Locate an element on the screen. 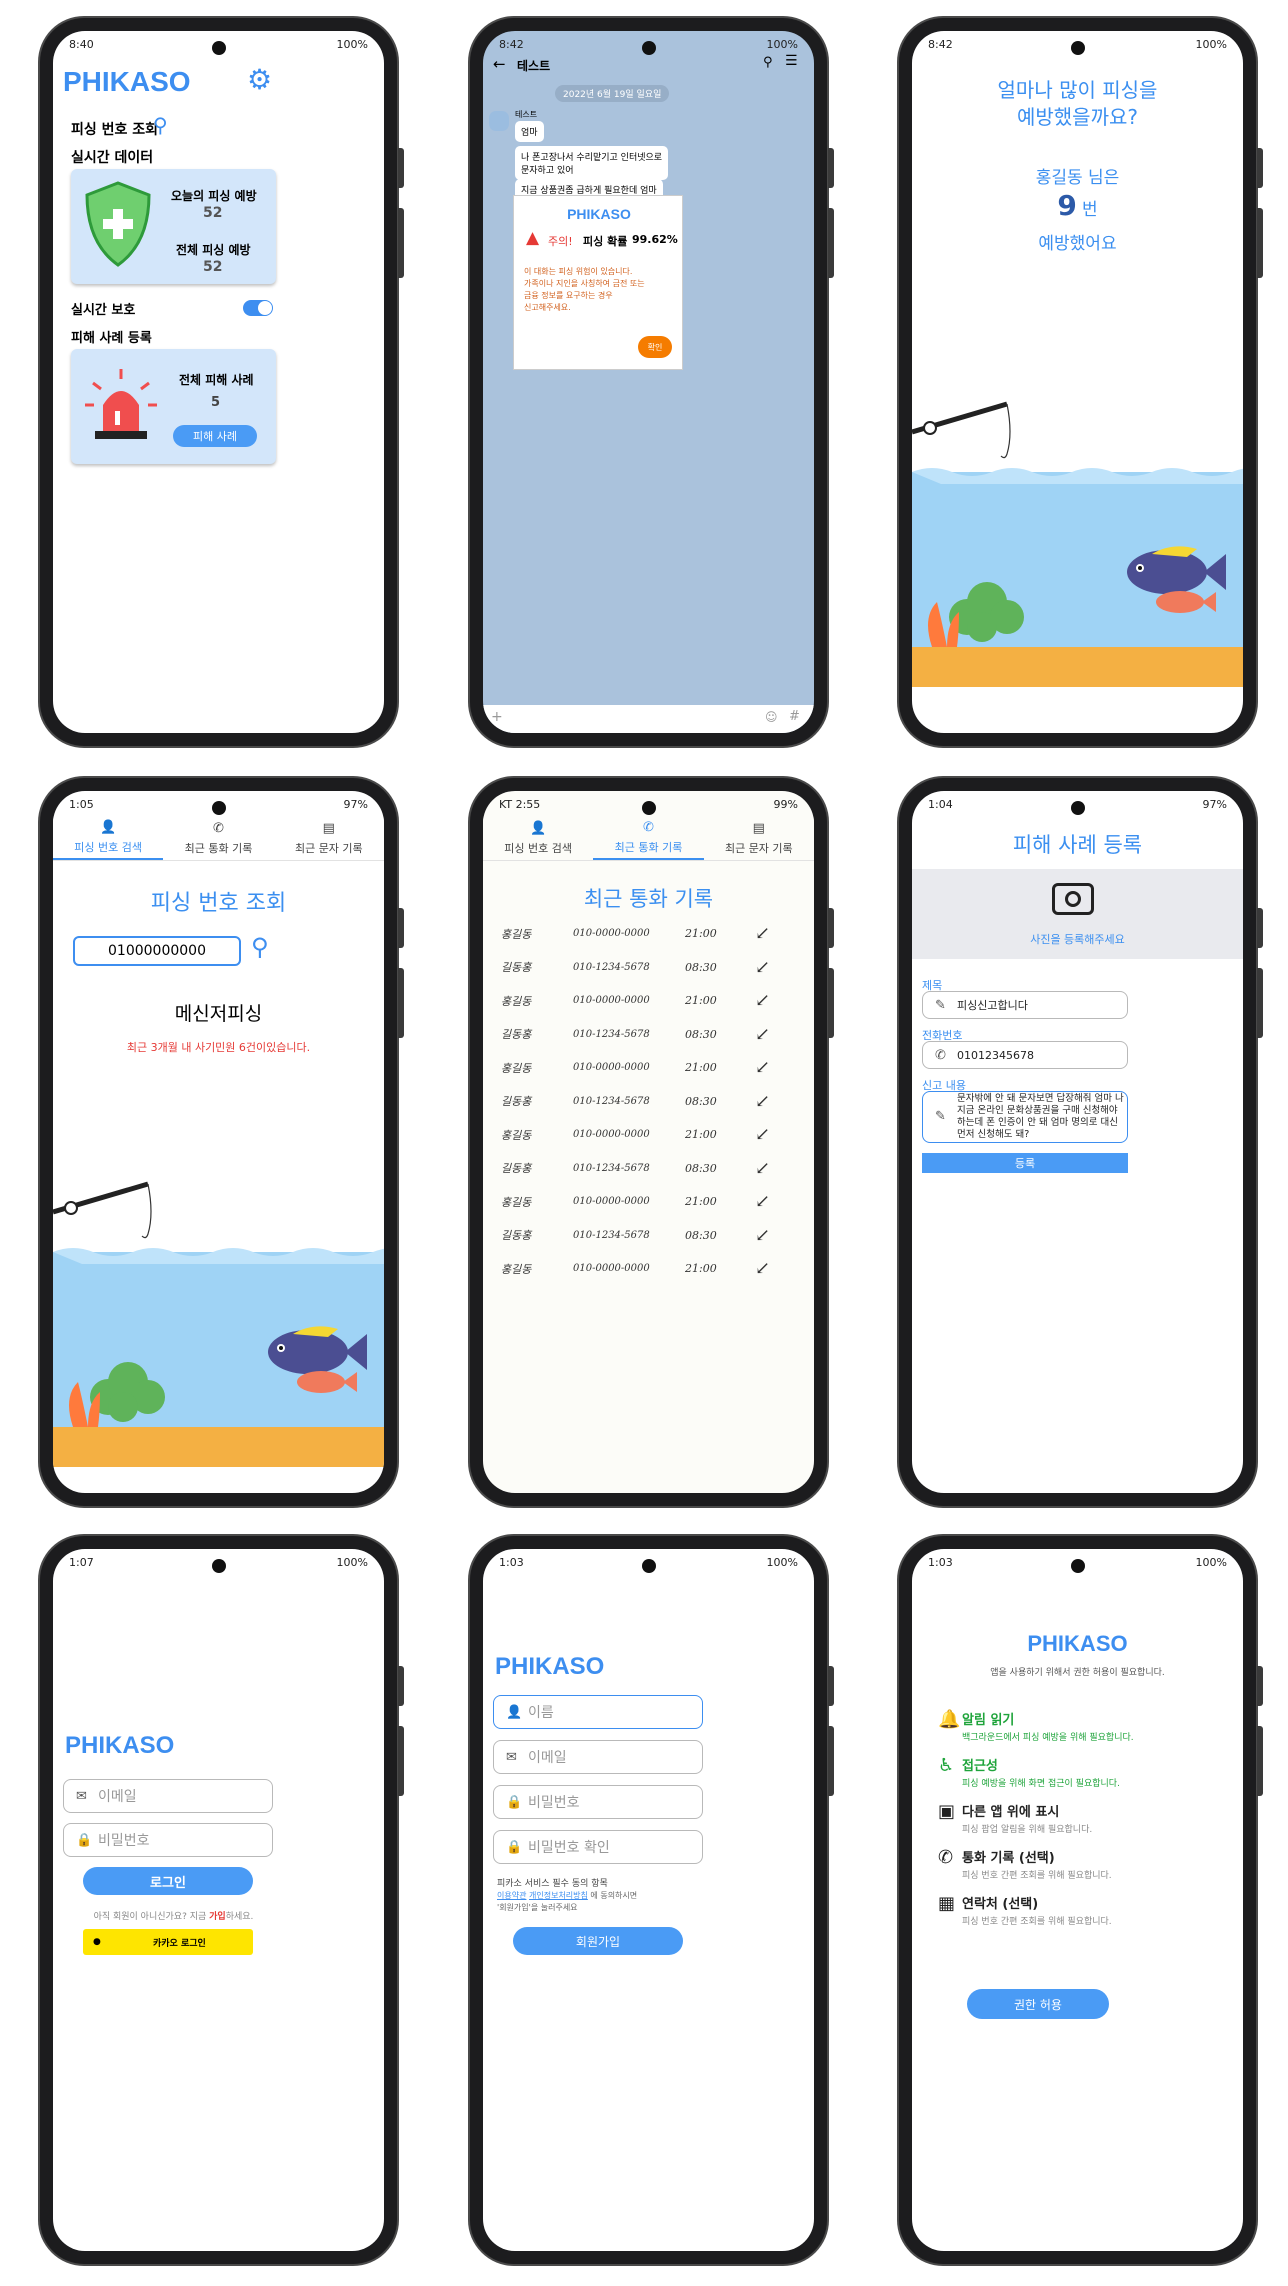 This screenshot has height=2286, width=1288. emoji-icon: ☺ is located at coordinates (771, 717).